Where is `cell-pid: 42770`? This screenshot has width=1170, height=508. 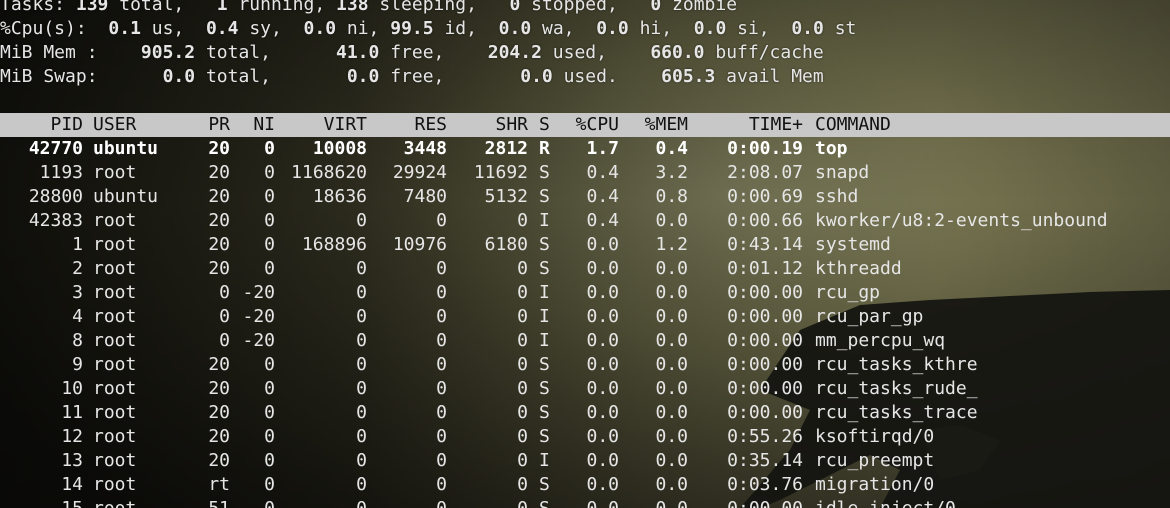
cell-pid: 42770 is located at coordinates (55, 148).